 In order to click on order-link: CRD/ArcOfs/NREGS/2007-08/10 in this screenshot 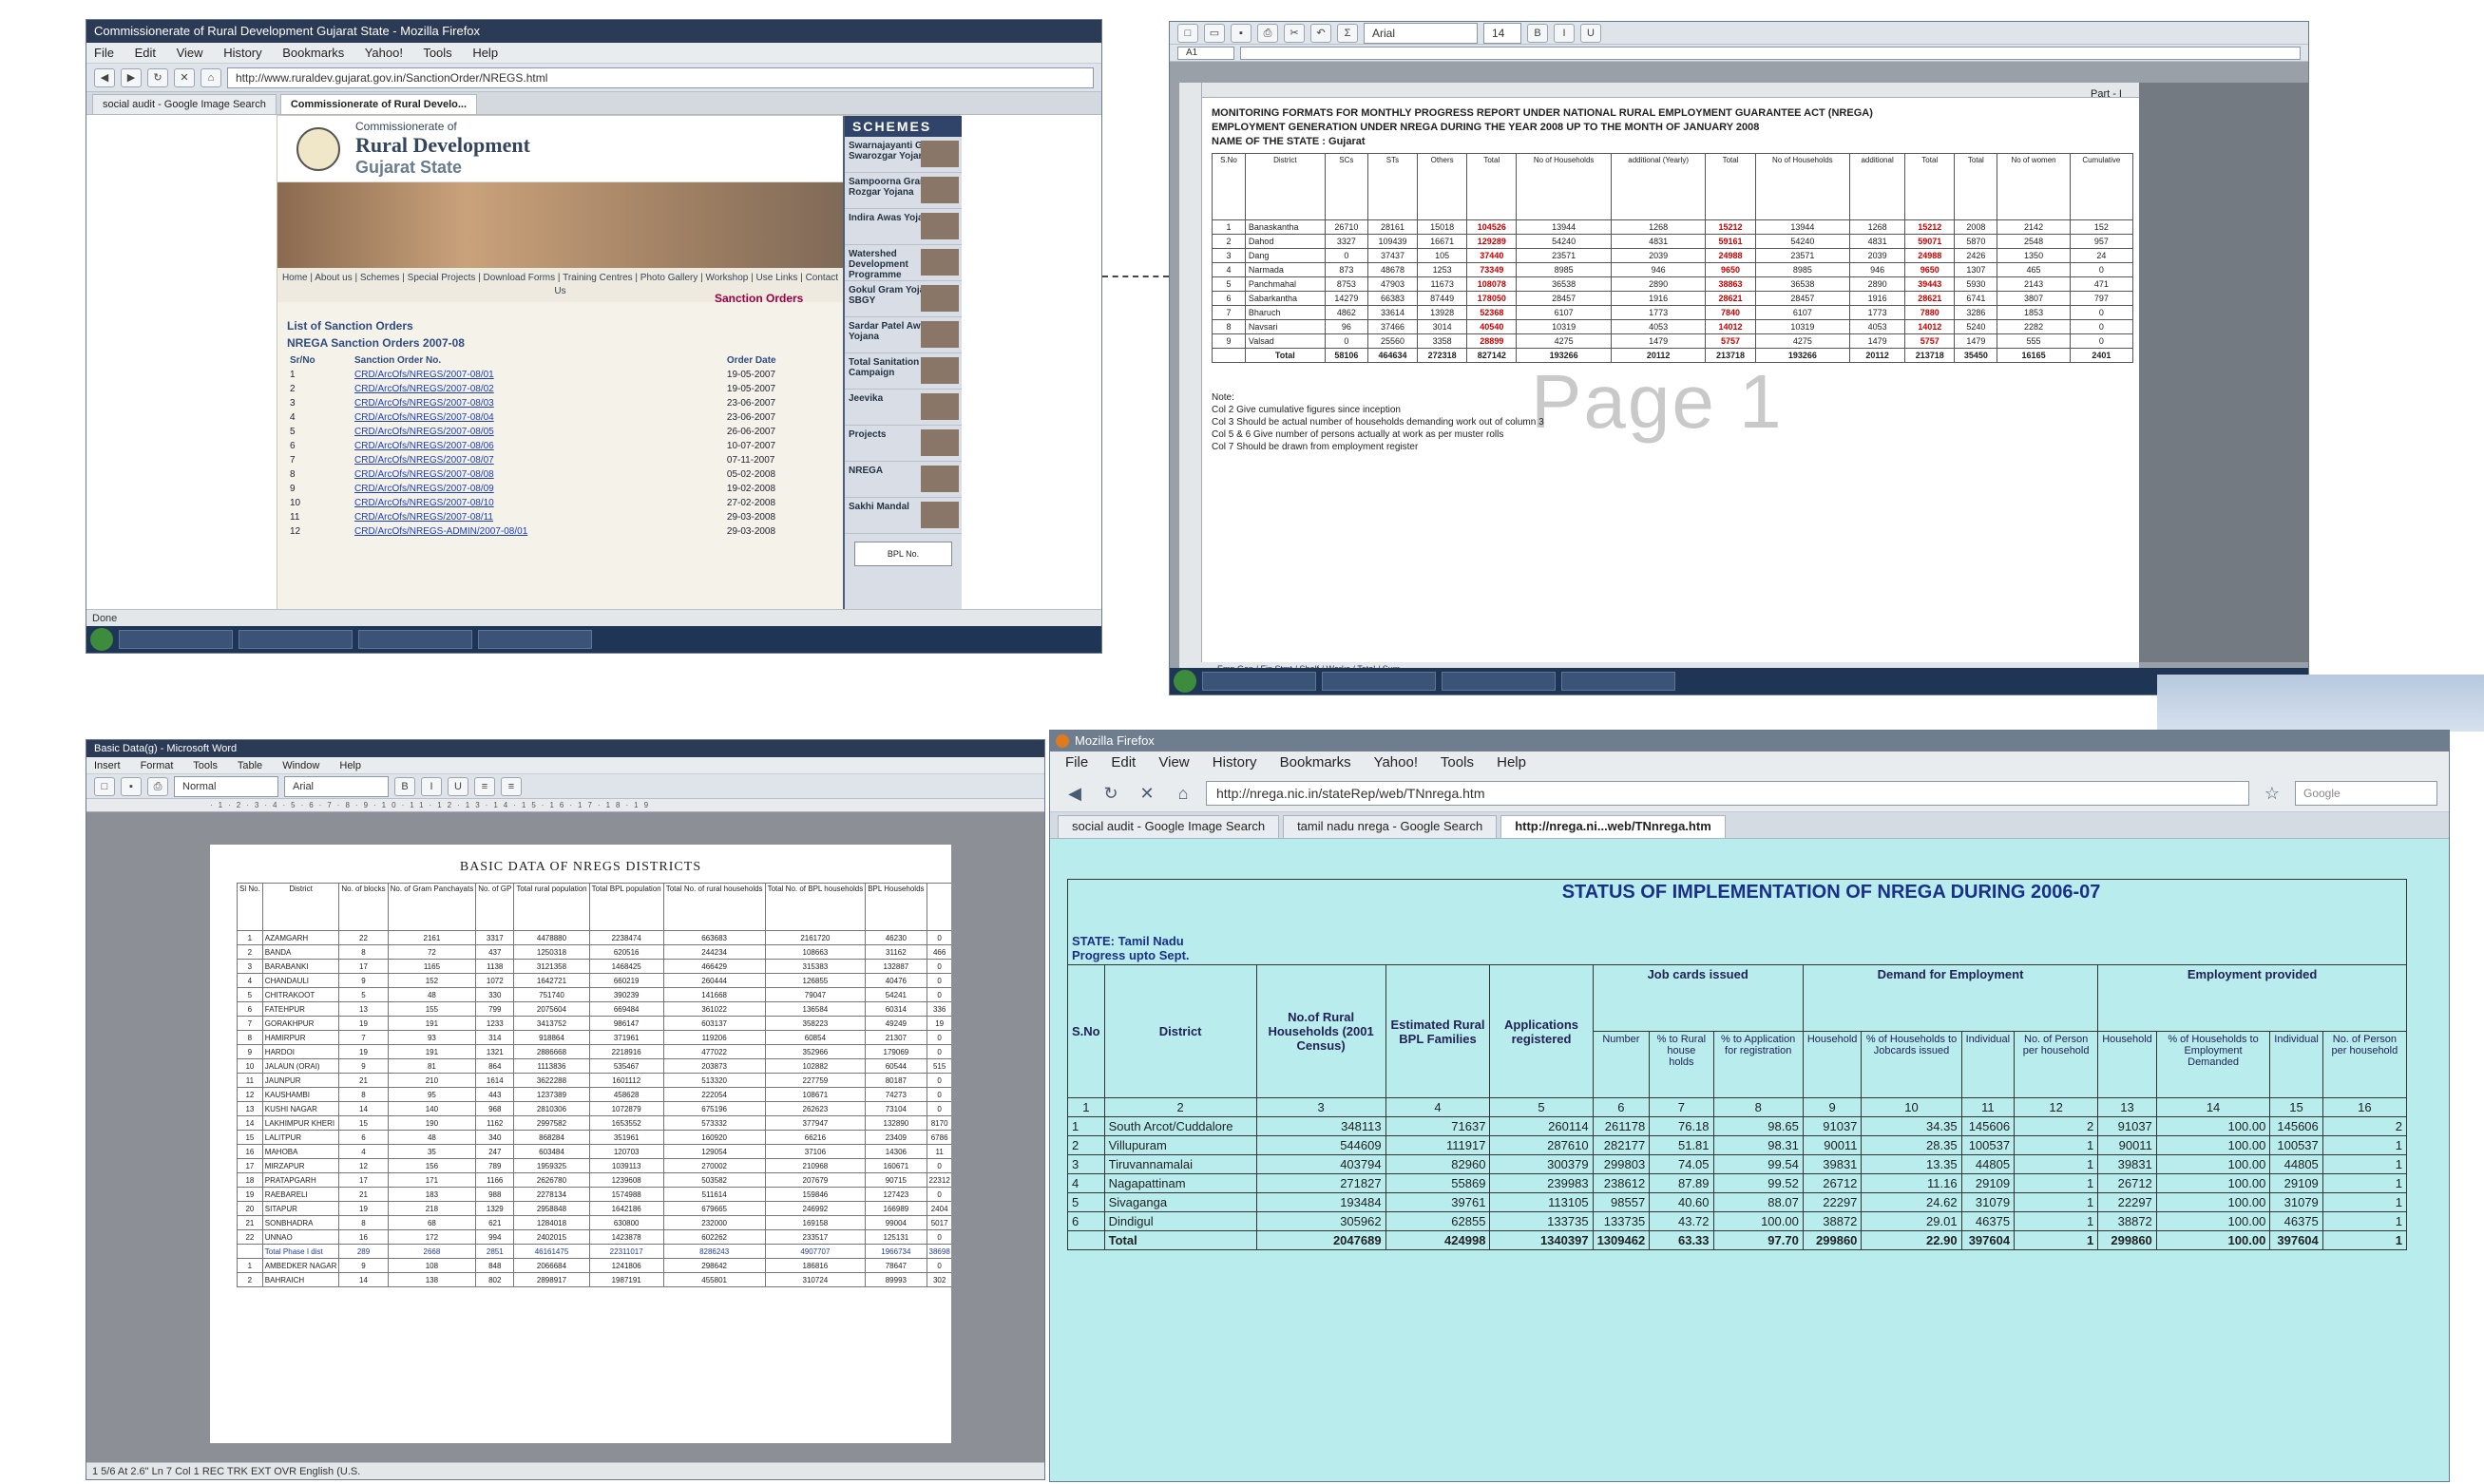, I will do `click(538, 503)`.